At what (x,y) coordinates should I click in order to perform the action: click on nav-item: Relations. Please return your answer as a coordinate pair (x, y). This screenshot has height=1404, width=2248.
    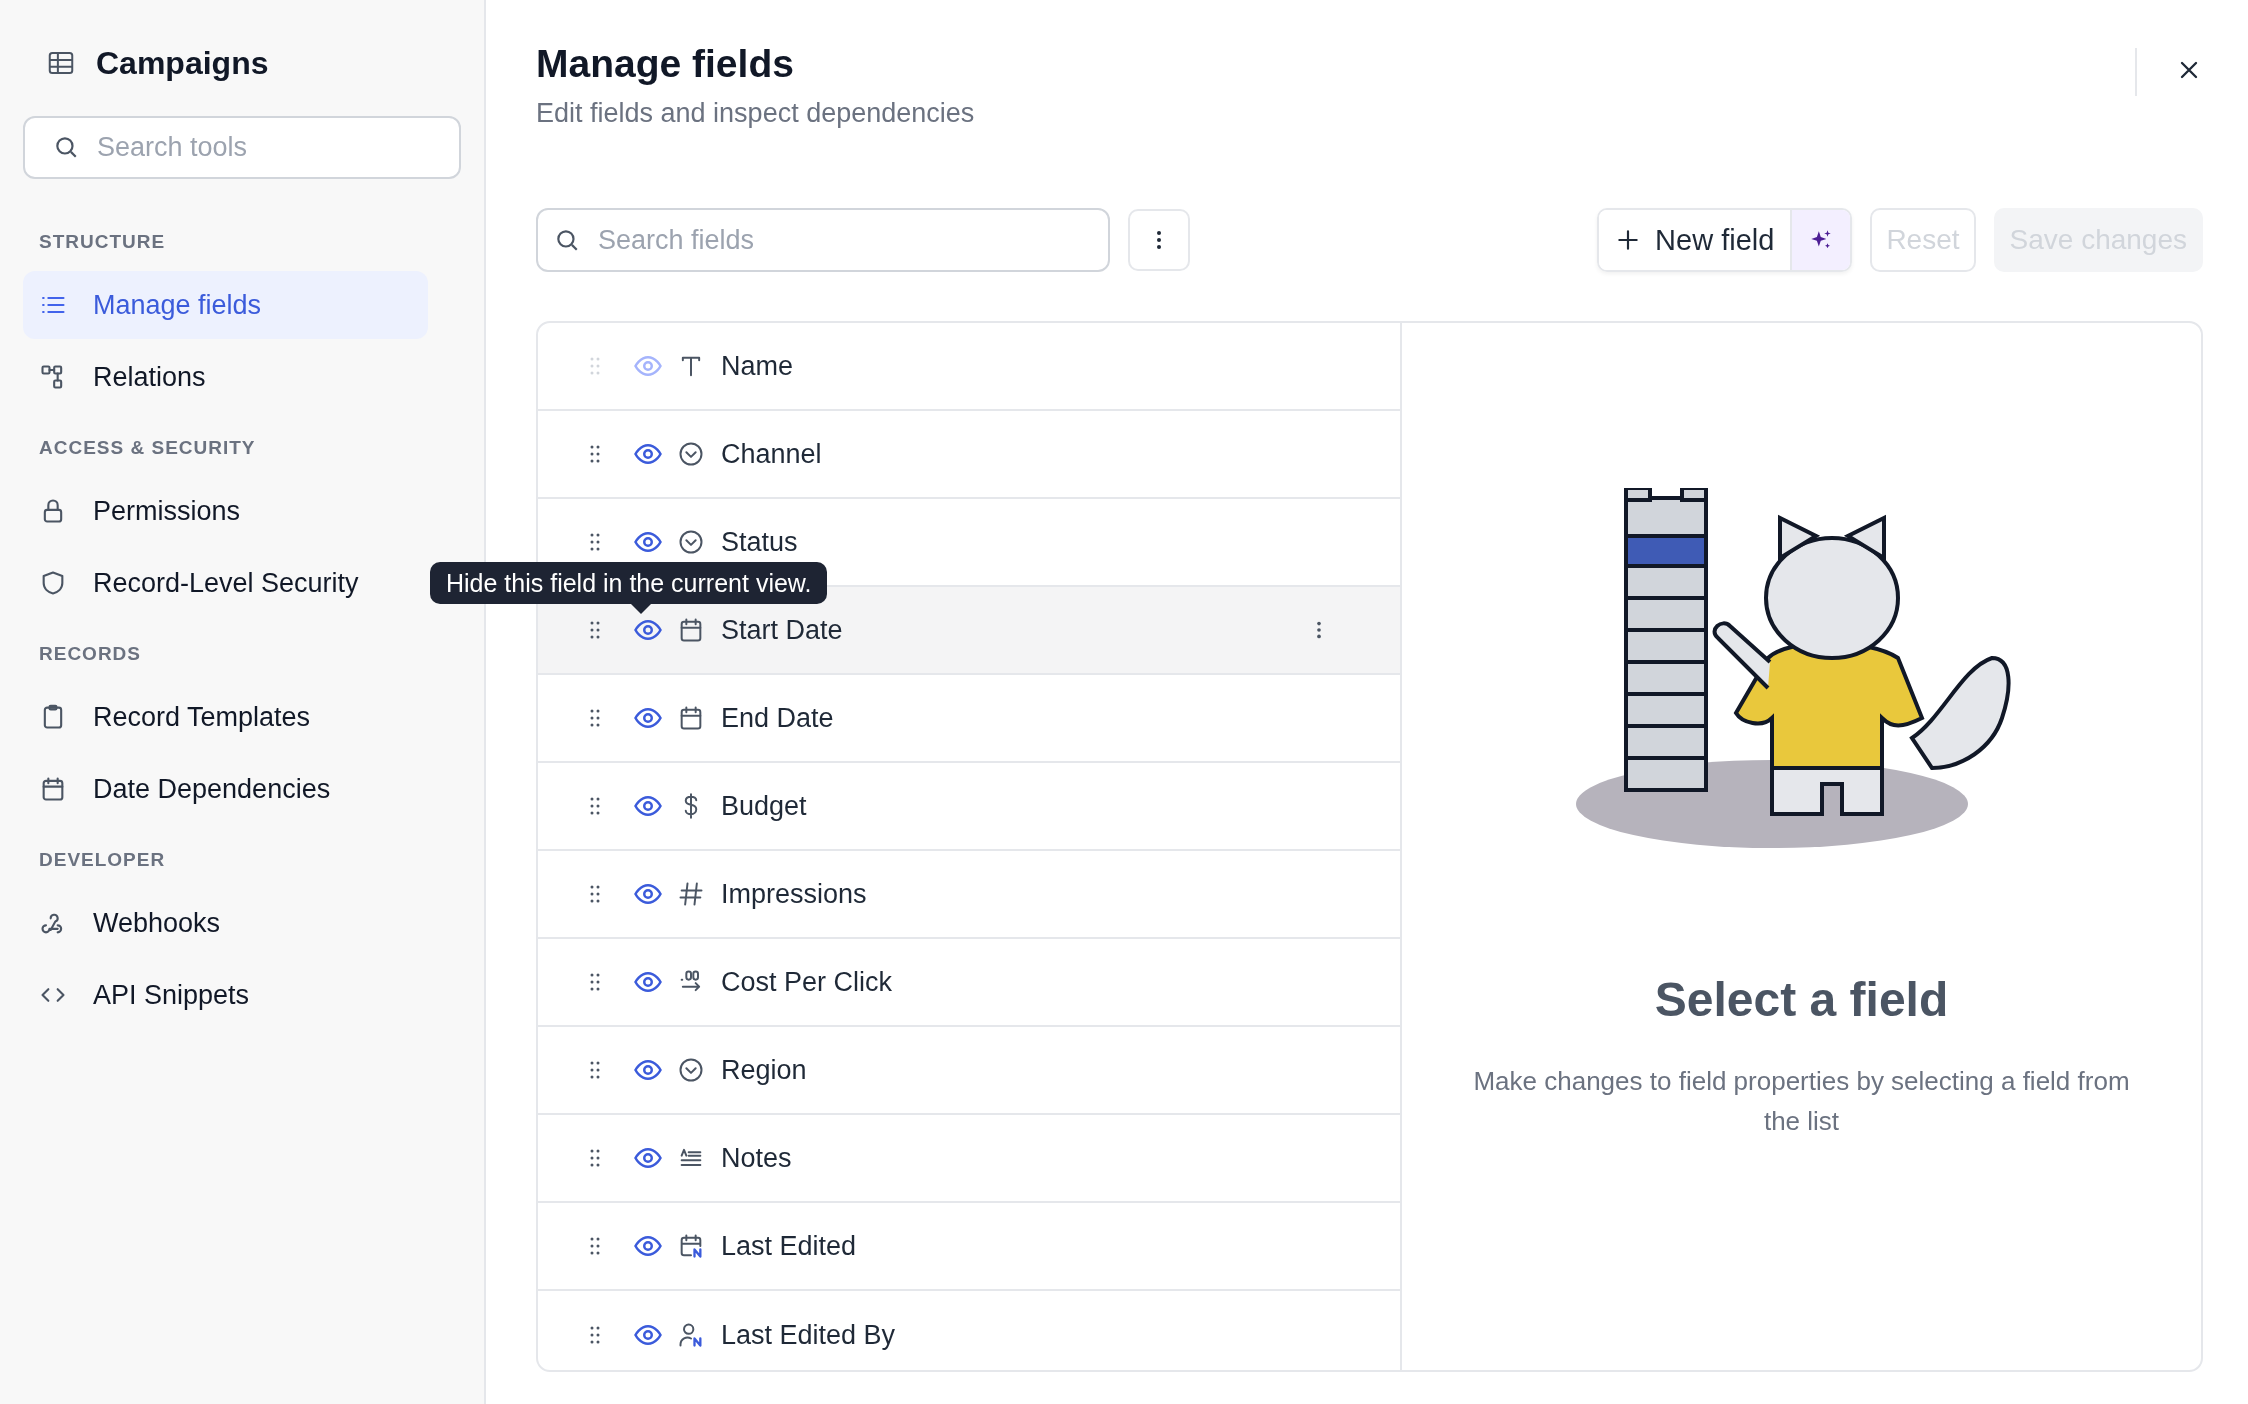
    Looking at the image, I should click on (225, 377).